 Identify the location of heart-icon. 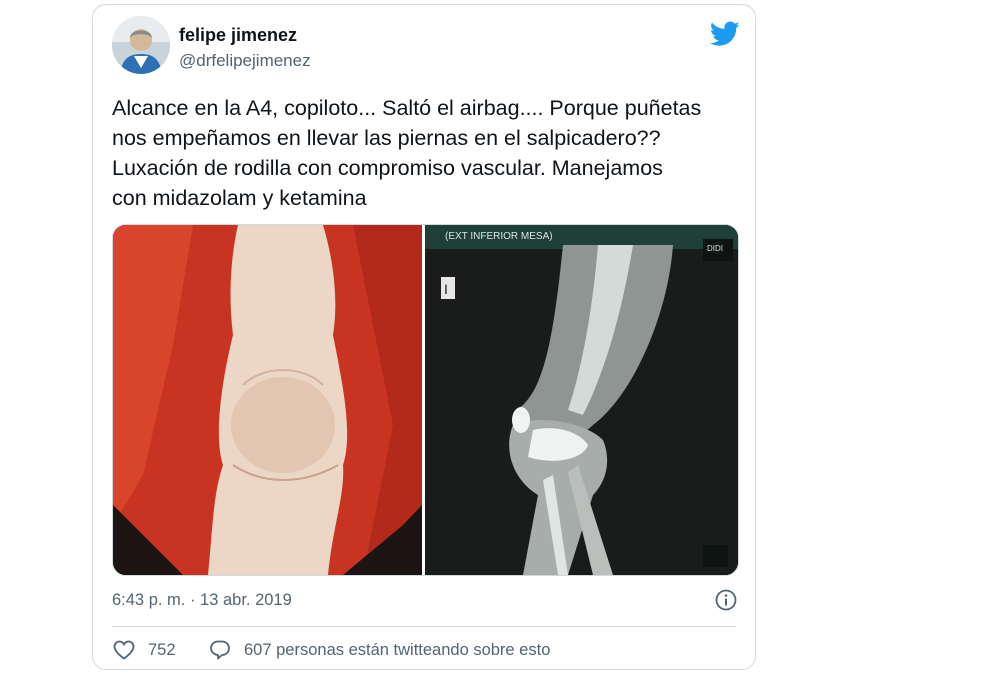
(124, 650).